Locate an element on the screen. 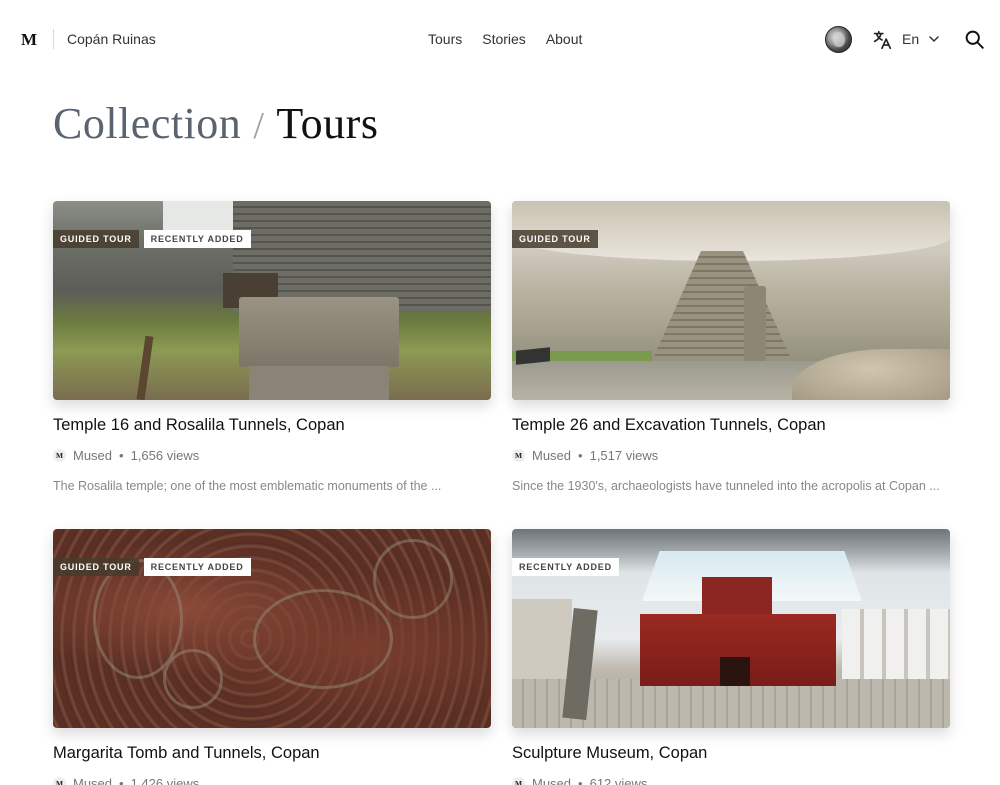  badge-group: RECENTLY ADDED is located at coordinates (565, 567).